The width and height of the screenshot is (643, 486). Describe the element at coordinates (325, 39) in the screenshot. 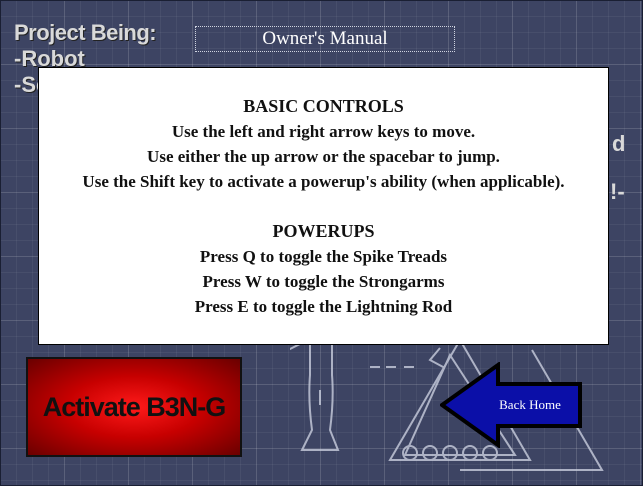

I see `owners-manual-tab: Owner's Manual` at that location.